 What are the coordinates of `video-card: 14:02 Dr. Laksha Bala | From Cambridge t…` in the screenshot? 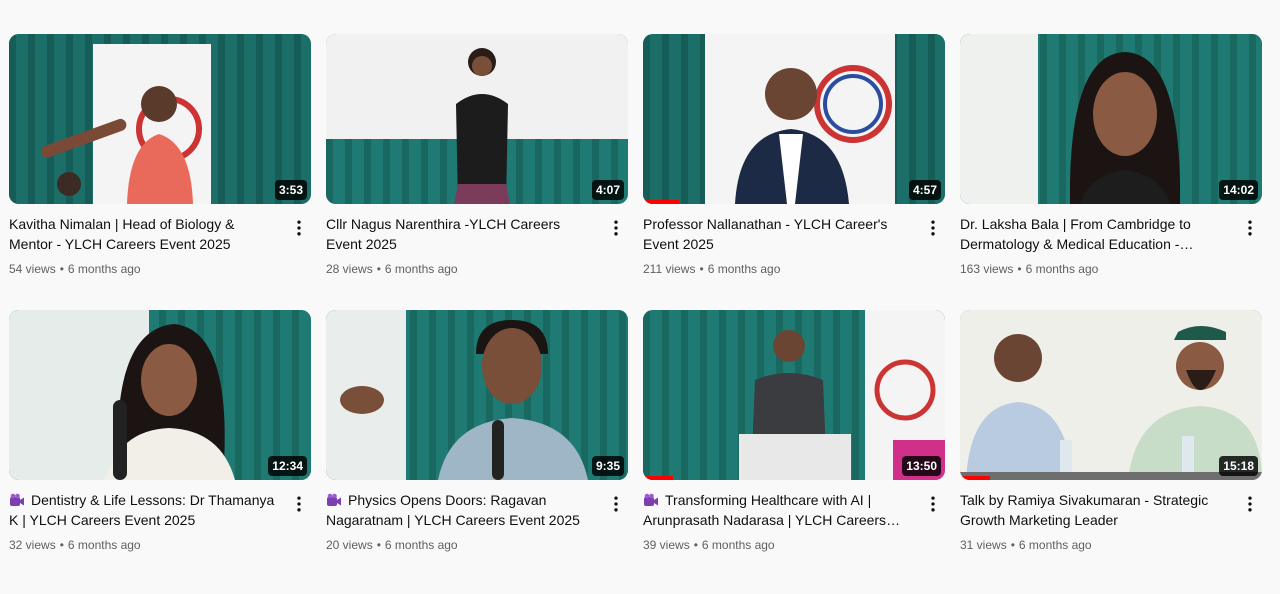 It's located at (1111, 172).